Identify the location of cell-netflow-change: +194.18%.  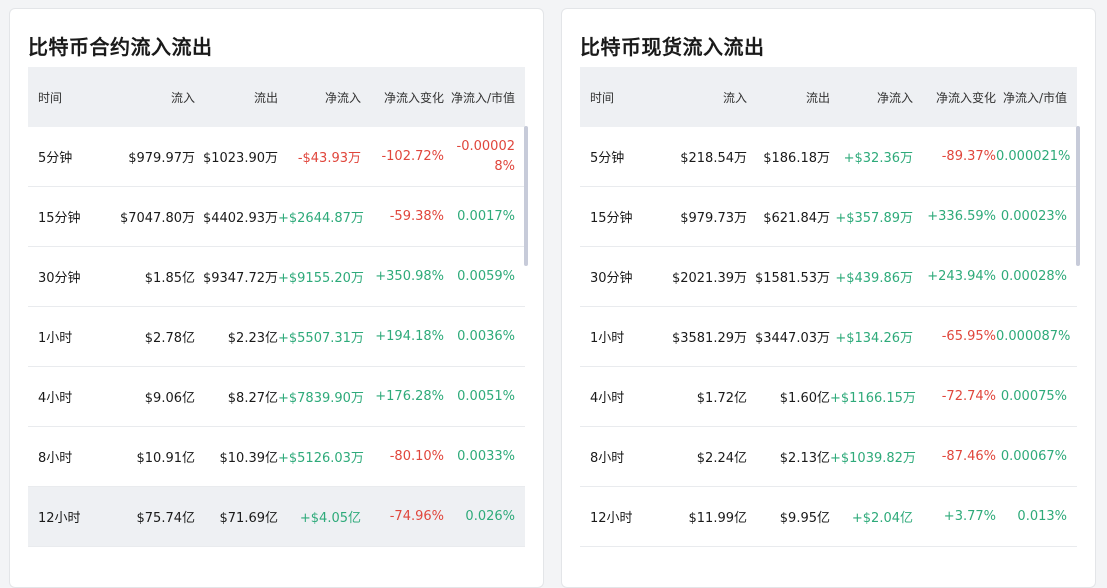
(409, 336).